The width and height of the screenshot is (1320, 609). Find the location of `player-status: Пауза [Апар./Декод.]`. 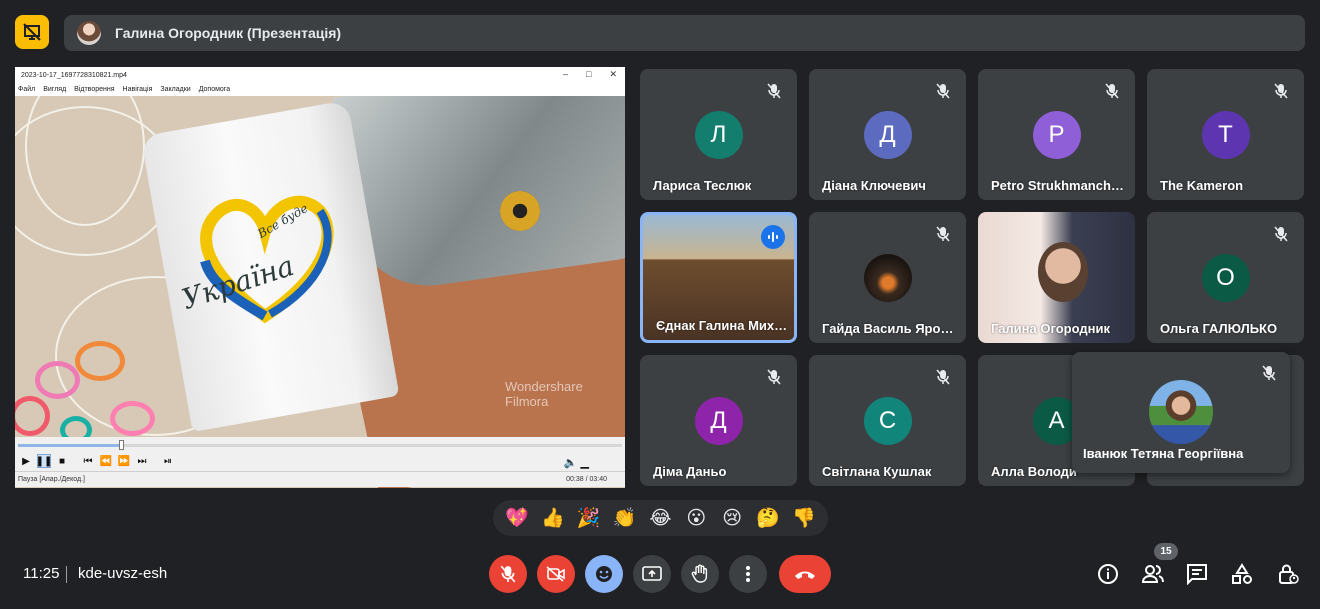

player-status: Пауза [Апар./Декод.] is located at coordinates (51, 479).